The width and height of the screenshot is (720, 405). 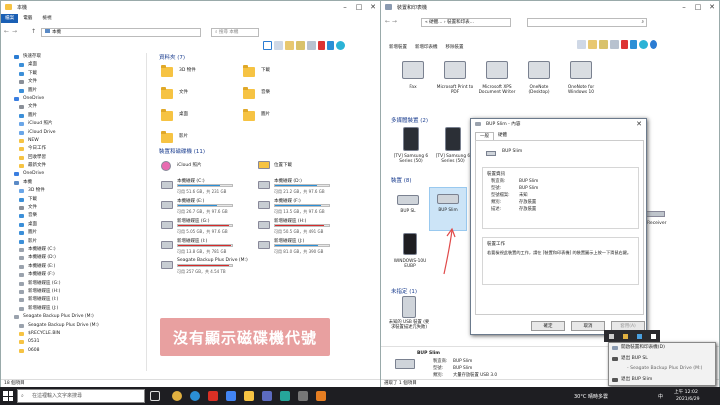 What do you see at coordinates (6, 31) in the screenshot?
I see `back-button: ←` at bounding box center [6, 31].